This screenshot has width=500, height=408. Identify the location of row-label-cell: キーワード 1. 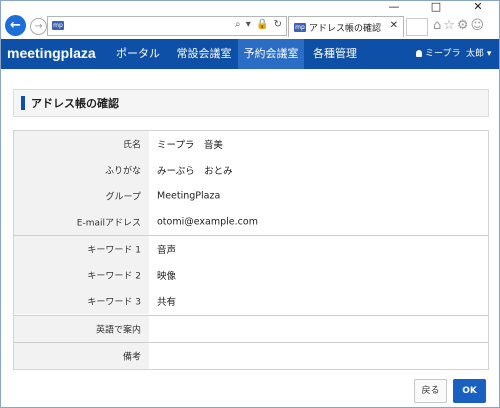
(81, 249).